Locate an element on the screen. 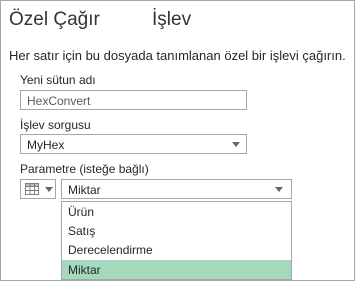 This screenshot has width=355, height=281. option-satis: Satış is located at coordinates (176, 230).